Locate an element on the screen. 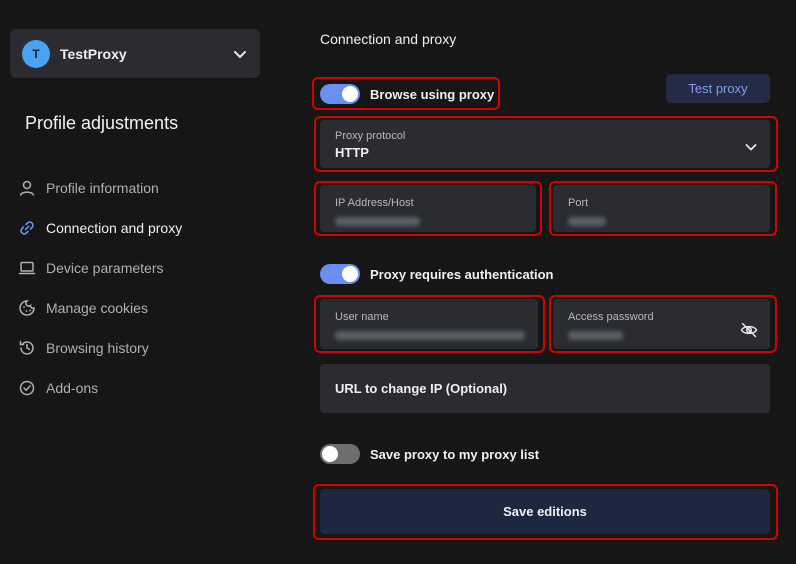  proxy-auth-toggle-row: Proxy requires authentication is located at coordinates (437, 274).